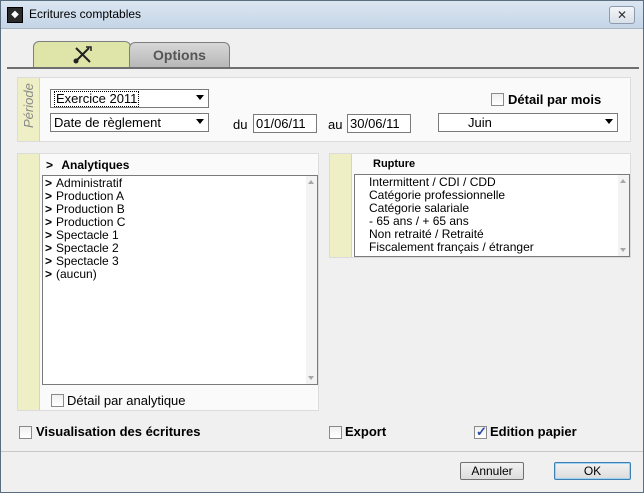 This screenshot has width=644, height=493. I want to click on detail-par-mois-checkbox, so click(497, 99).